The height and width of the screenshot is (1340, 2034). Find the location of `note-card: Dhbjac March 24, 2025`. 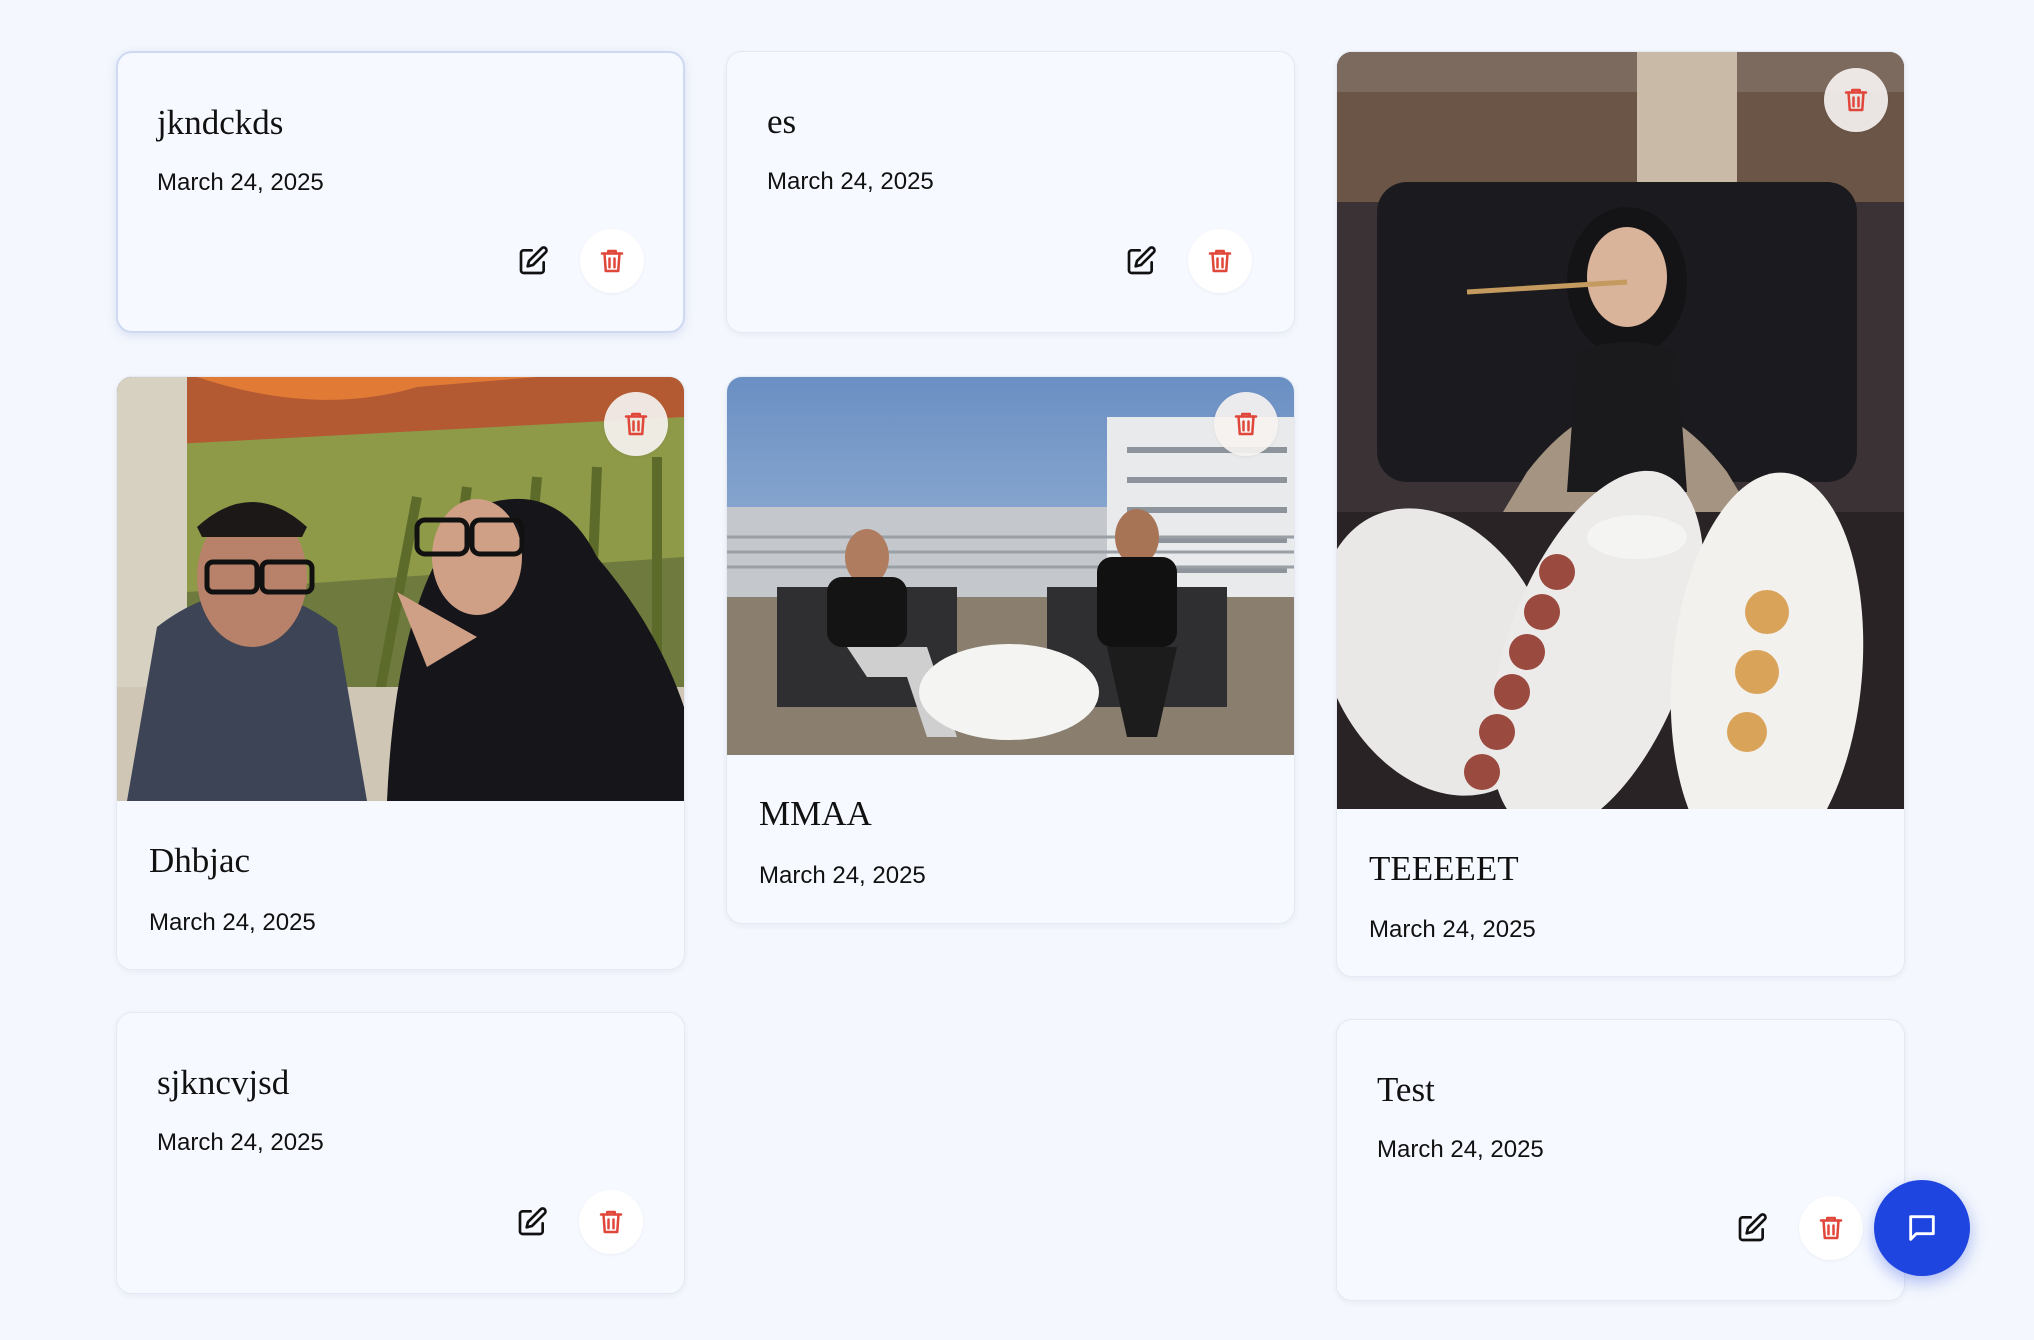

note-card: Dhbjac March 24, 2025 is located at coordinates (400, 673).